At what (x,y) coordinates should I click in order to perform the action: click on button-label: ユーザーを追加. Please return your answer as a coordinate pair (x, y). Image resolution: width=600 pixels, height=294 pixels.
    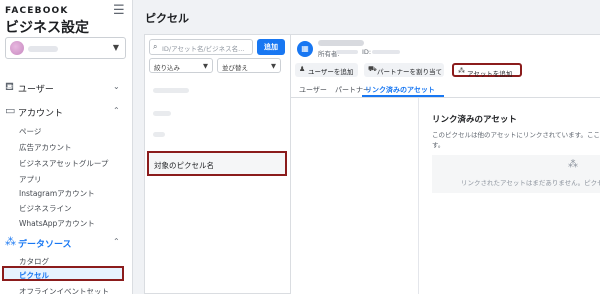
    Looking at the image, I should click on (331, 72).